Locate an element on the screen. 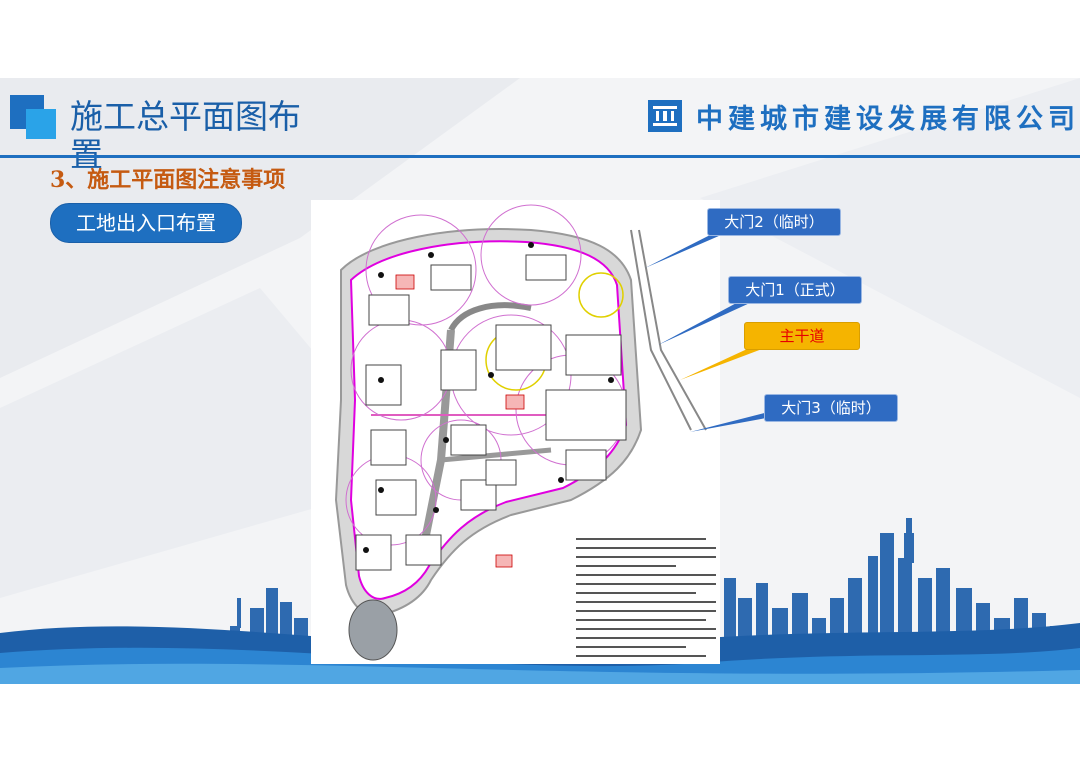  callout-gate2: 大门2（临时） is located at coordinates (774, 222).